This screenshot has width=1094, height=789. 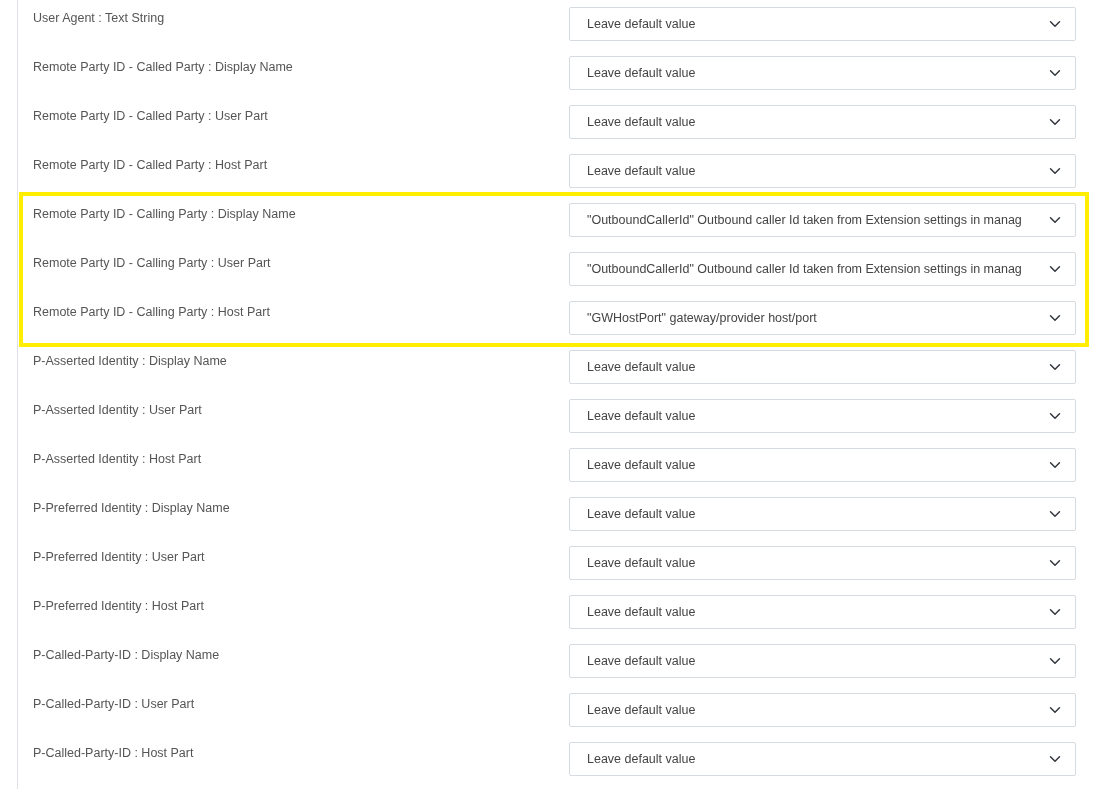 I want to click on field-label: Remote Party ID - Called Party : User Part, so click(x=151, y=116).